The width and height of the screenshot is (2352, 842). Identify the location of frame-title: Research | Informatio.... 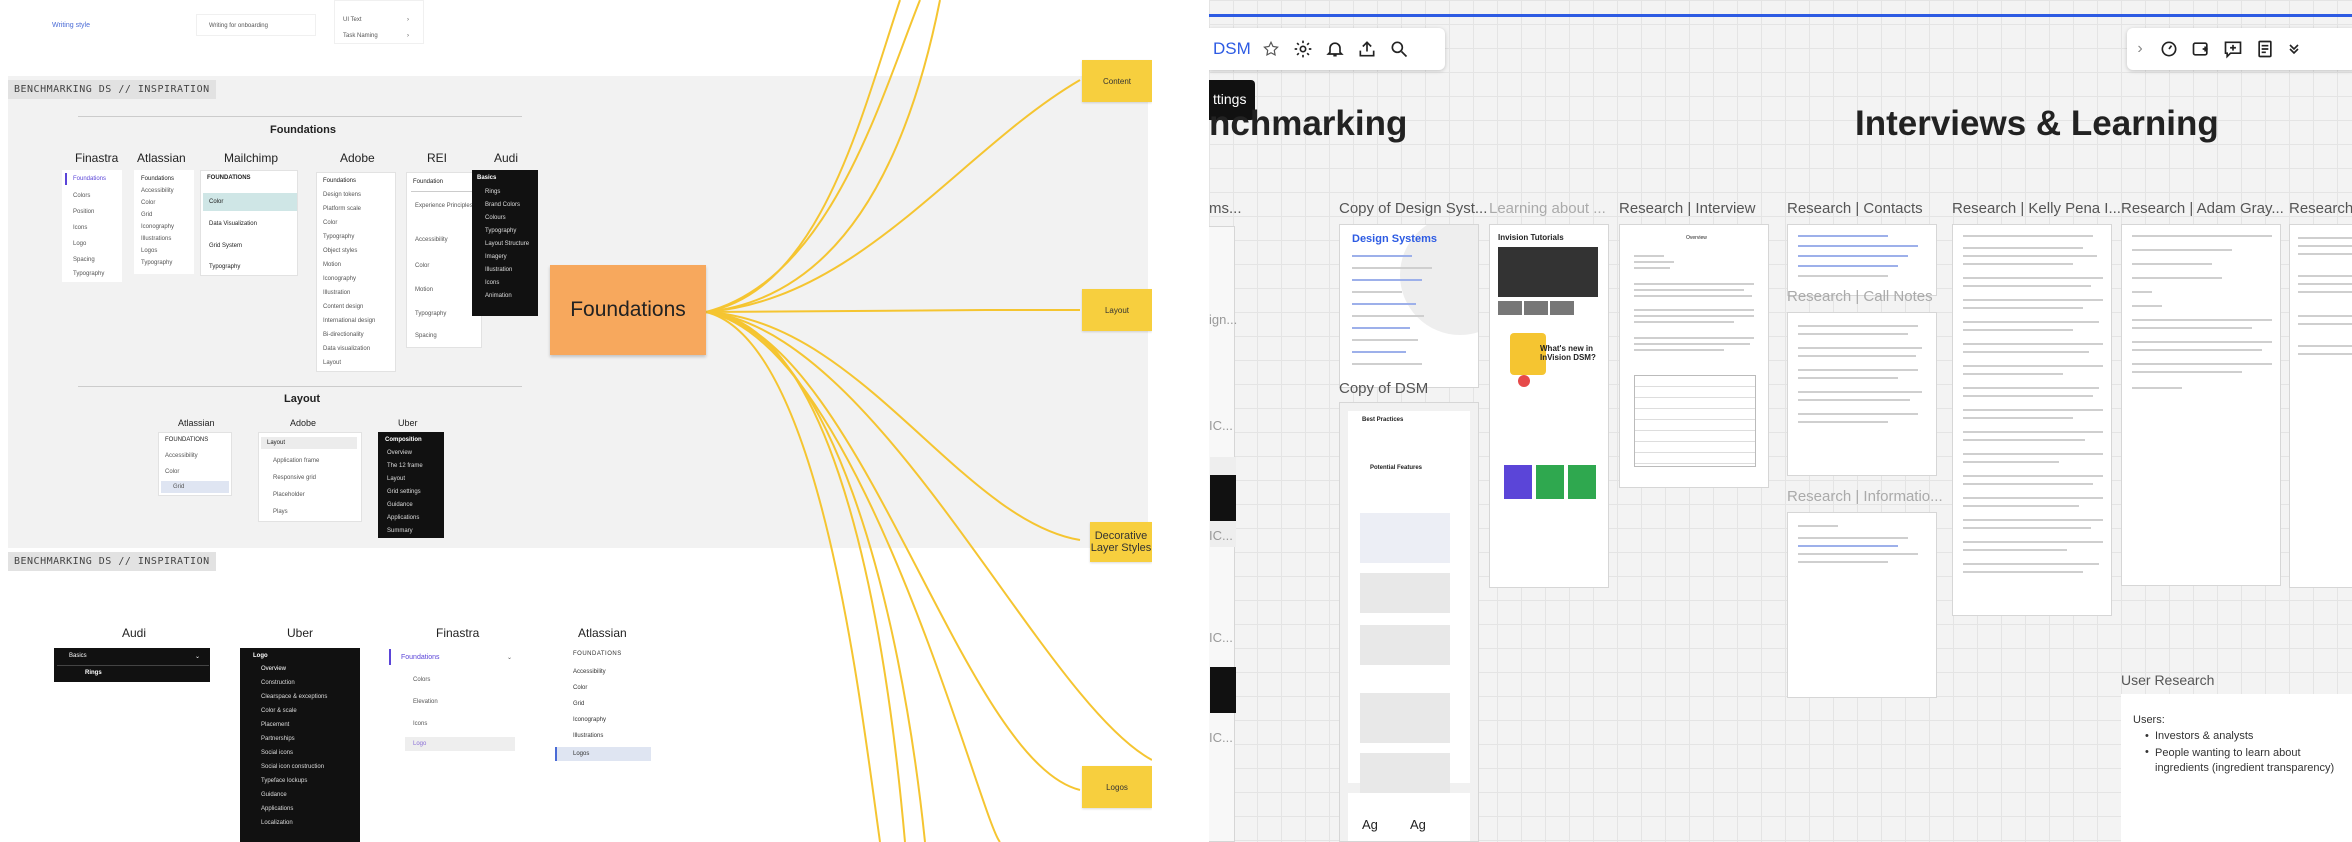
(1865, 496).